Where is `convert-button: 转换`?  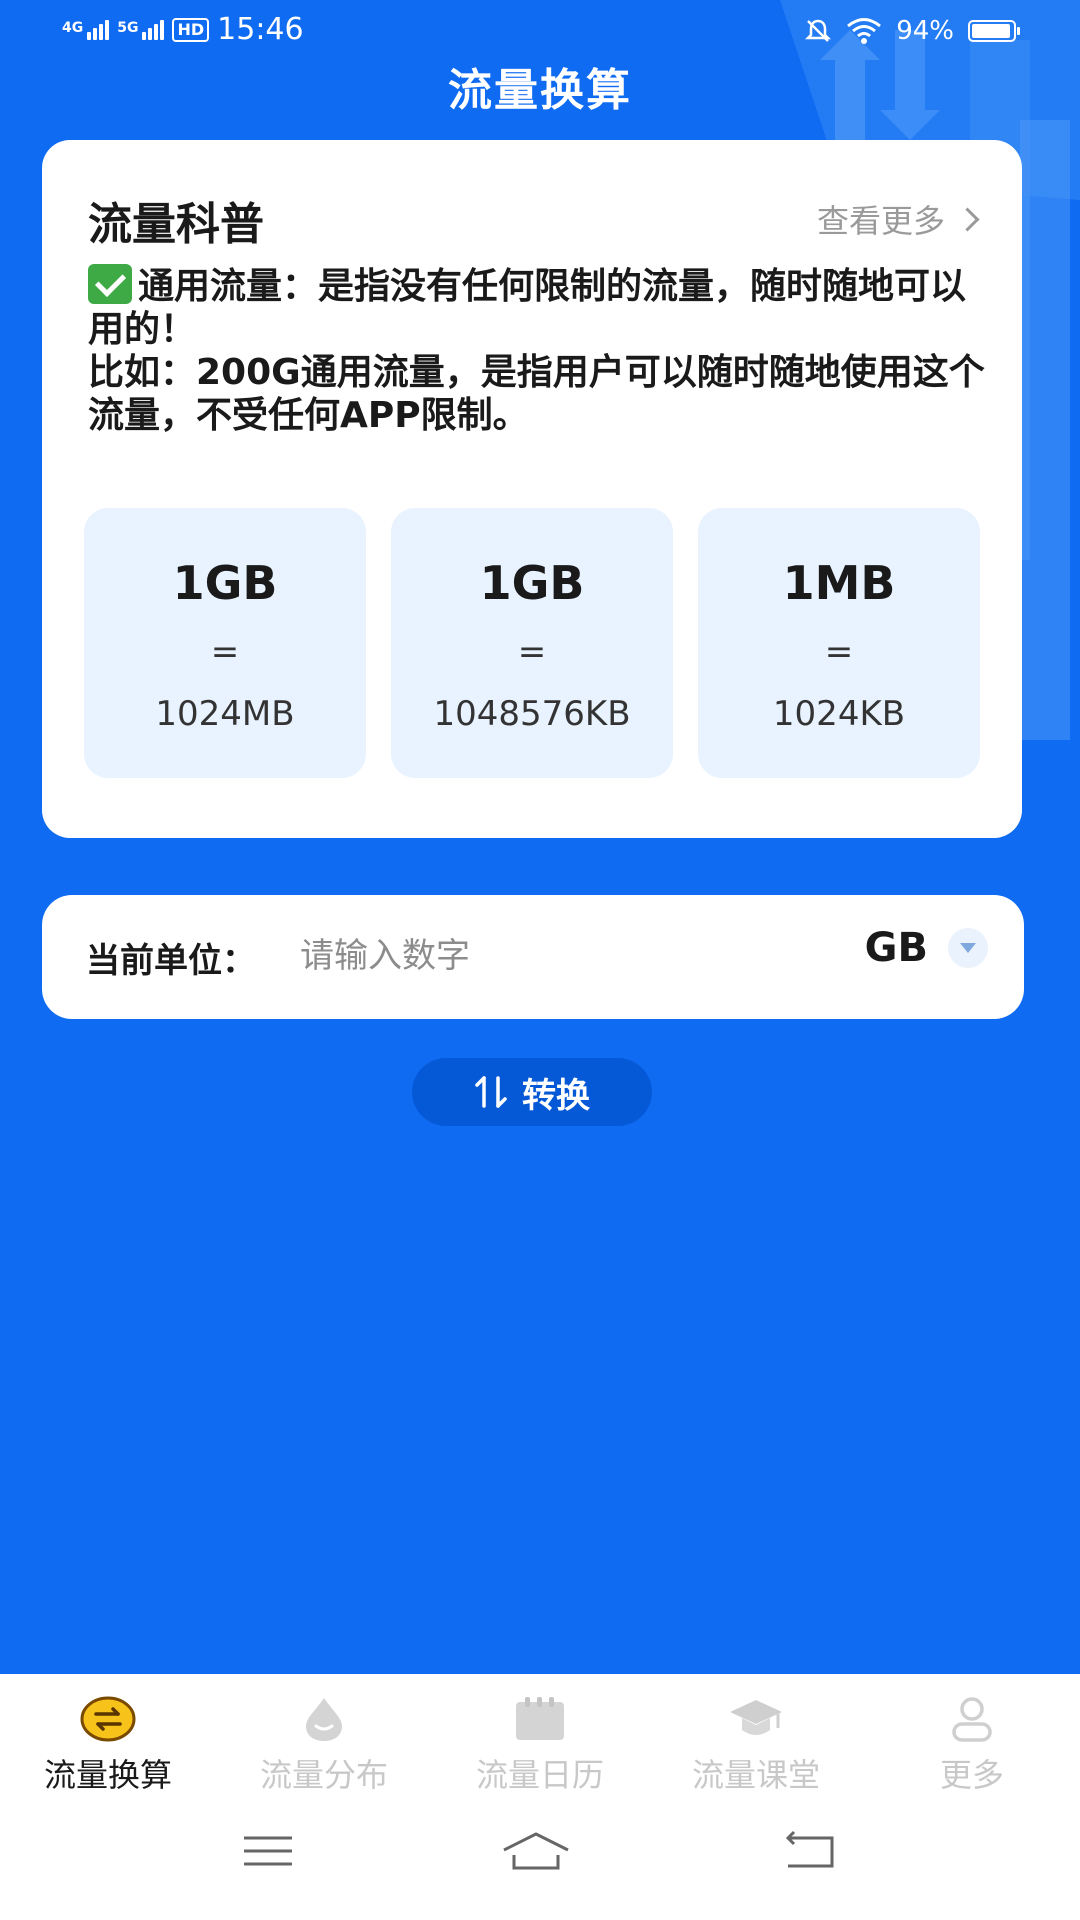
convert-button: 转换 is located at coordinates (532, 1092).